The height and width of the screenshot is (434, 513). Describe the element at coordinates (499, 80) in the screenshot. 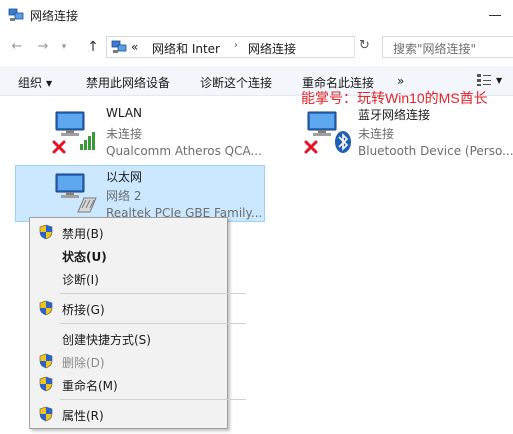

I see `view-options-caret-icon: ▼` at that location.